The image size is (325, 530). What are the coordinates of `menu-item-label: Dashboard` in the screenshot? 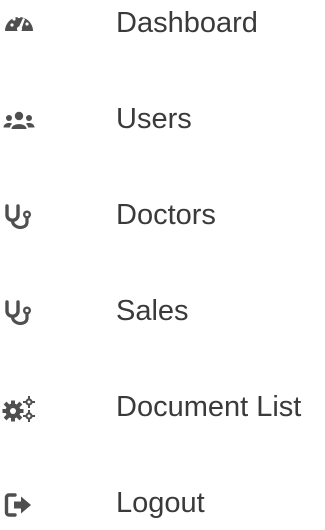 It's located at (187, 23).